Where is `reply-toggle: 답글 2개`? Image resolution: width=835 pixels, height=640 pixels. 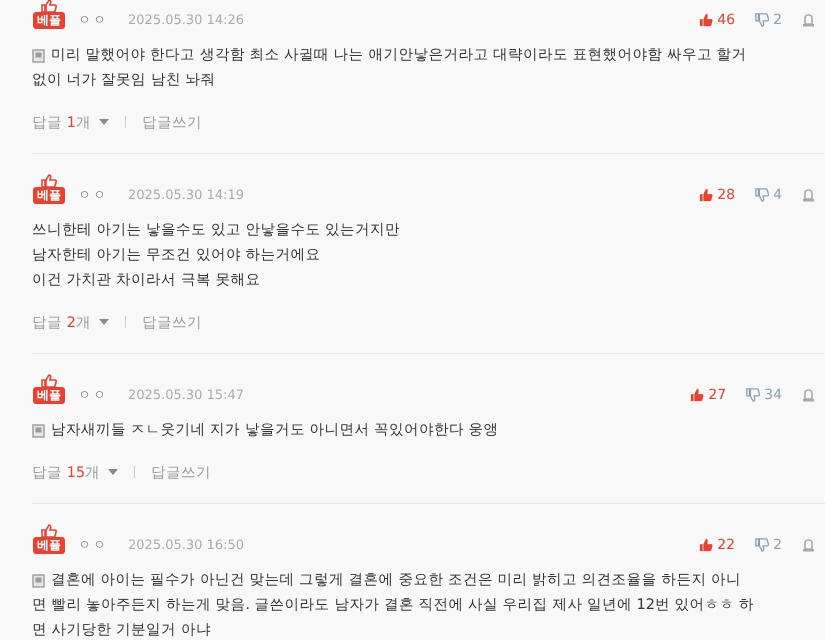 reply-toggle: 답글 2개 is located at coordinates (61, 322).